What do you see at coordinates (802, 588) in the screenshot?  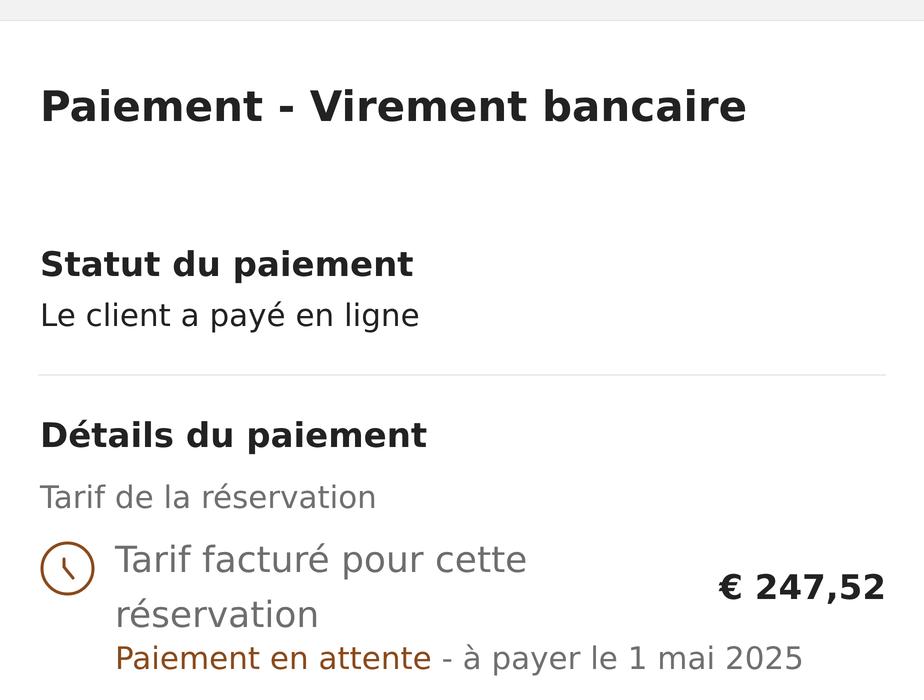 I see `fee-amount: € 247,52` at bounding box center [802, 588].